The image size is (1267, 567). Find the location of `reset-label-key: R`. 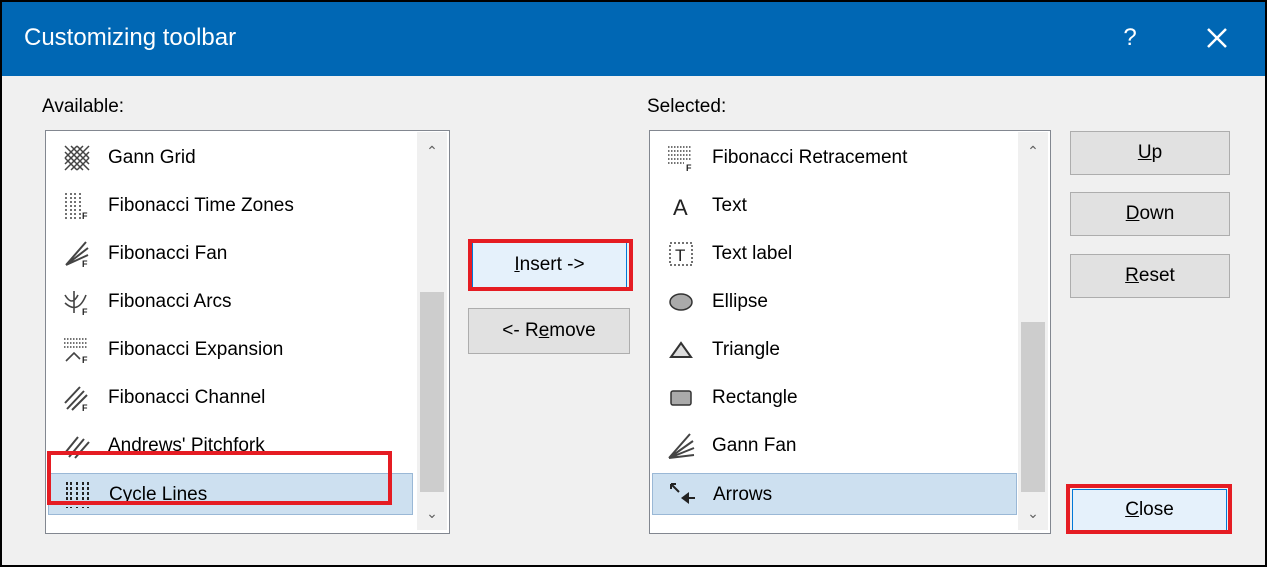

reset-label-key: R is located at coordinates (1132, 275).